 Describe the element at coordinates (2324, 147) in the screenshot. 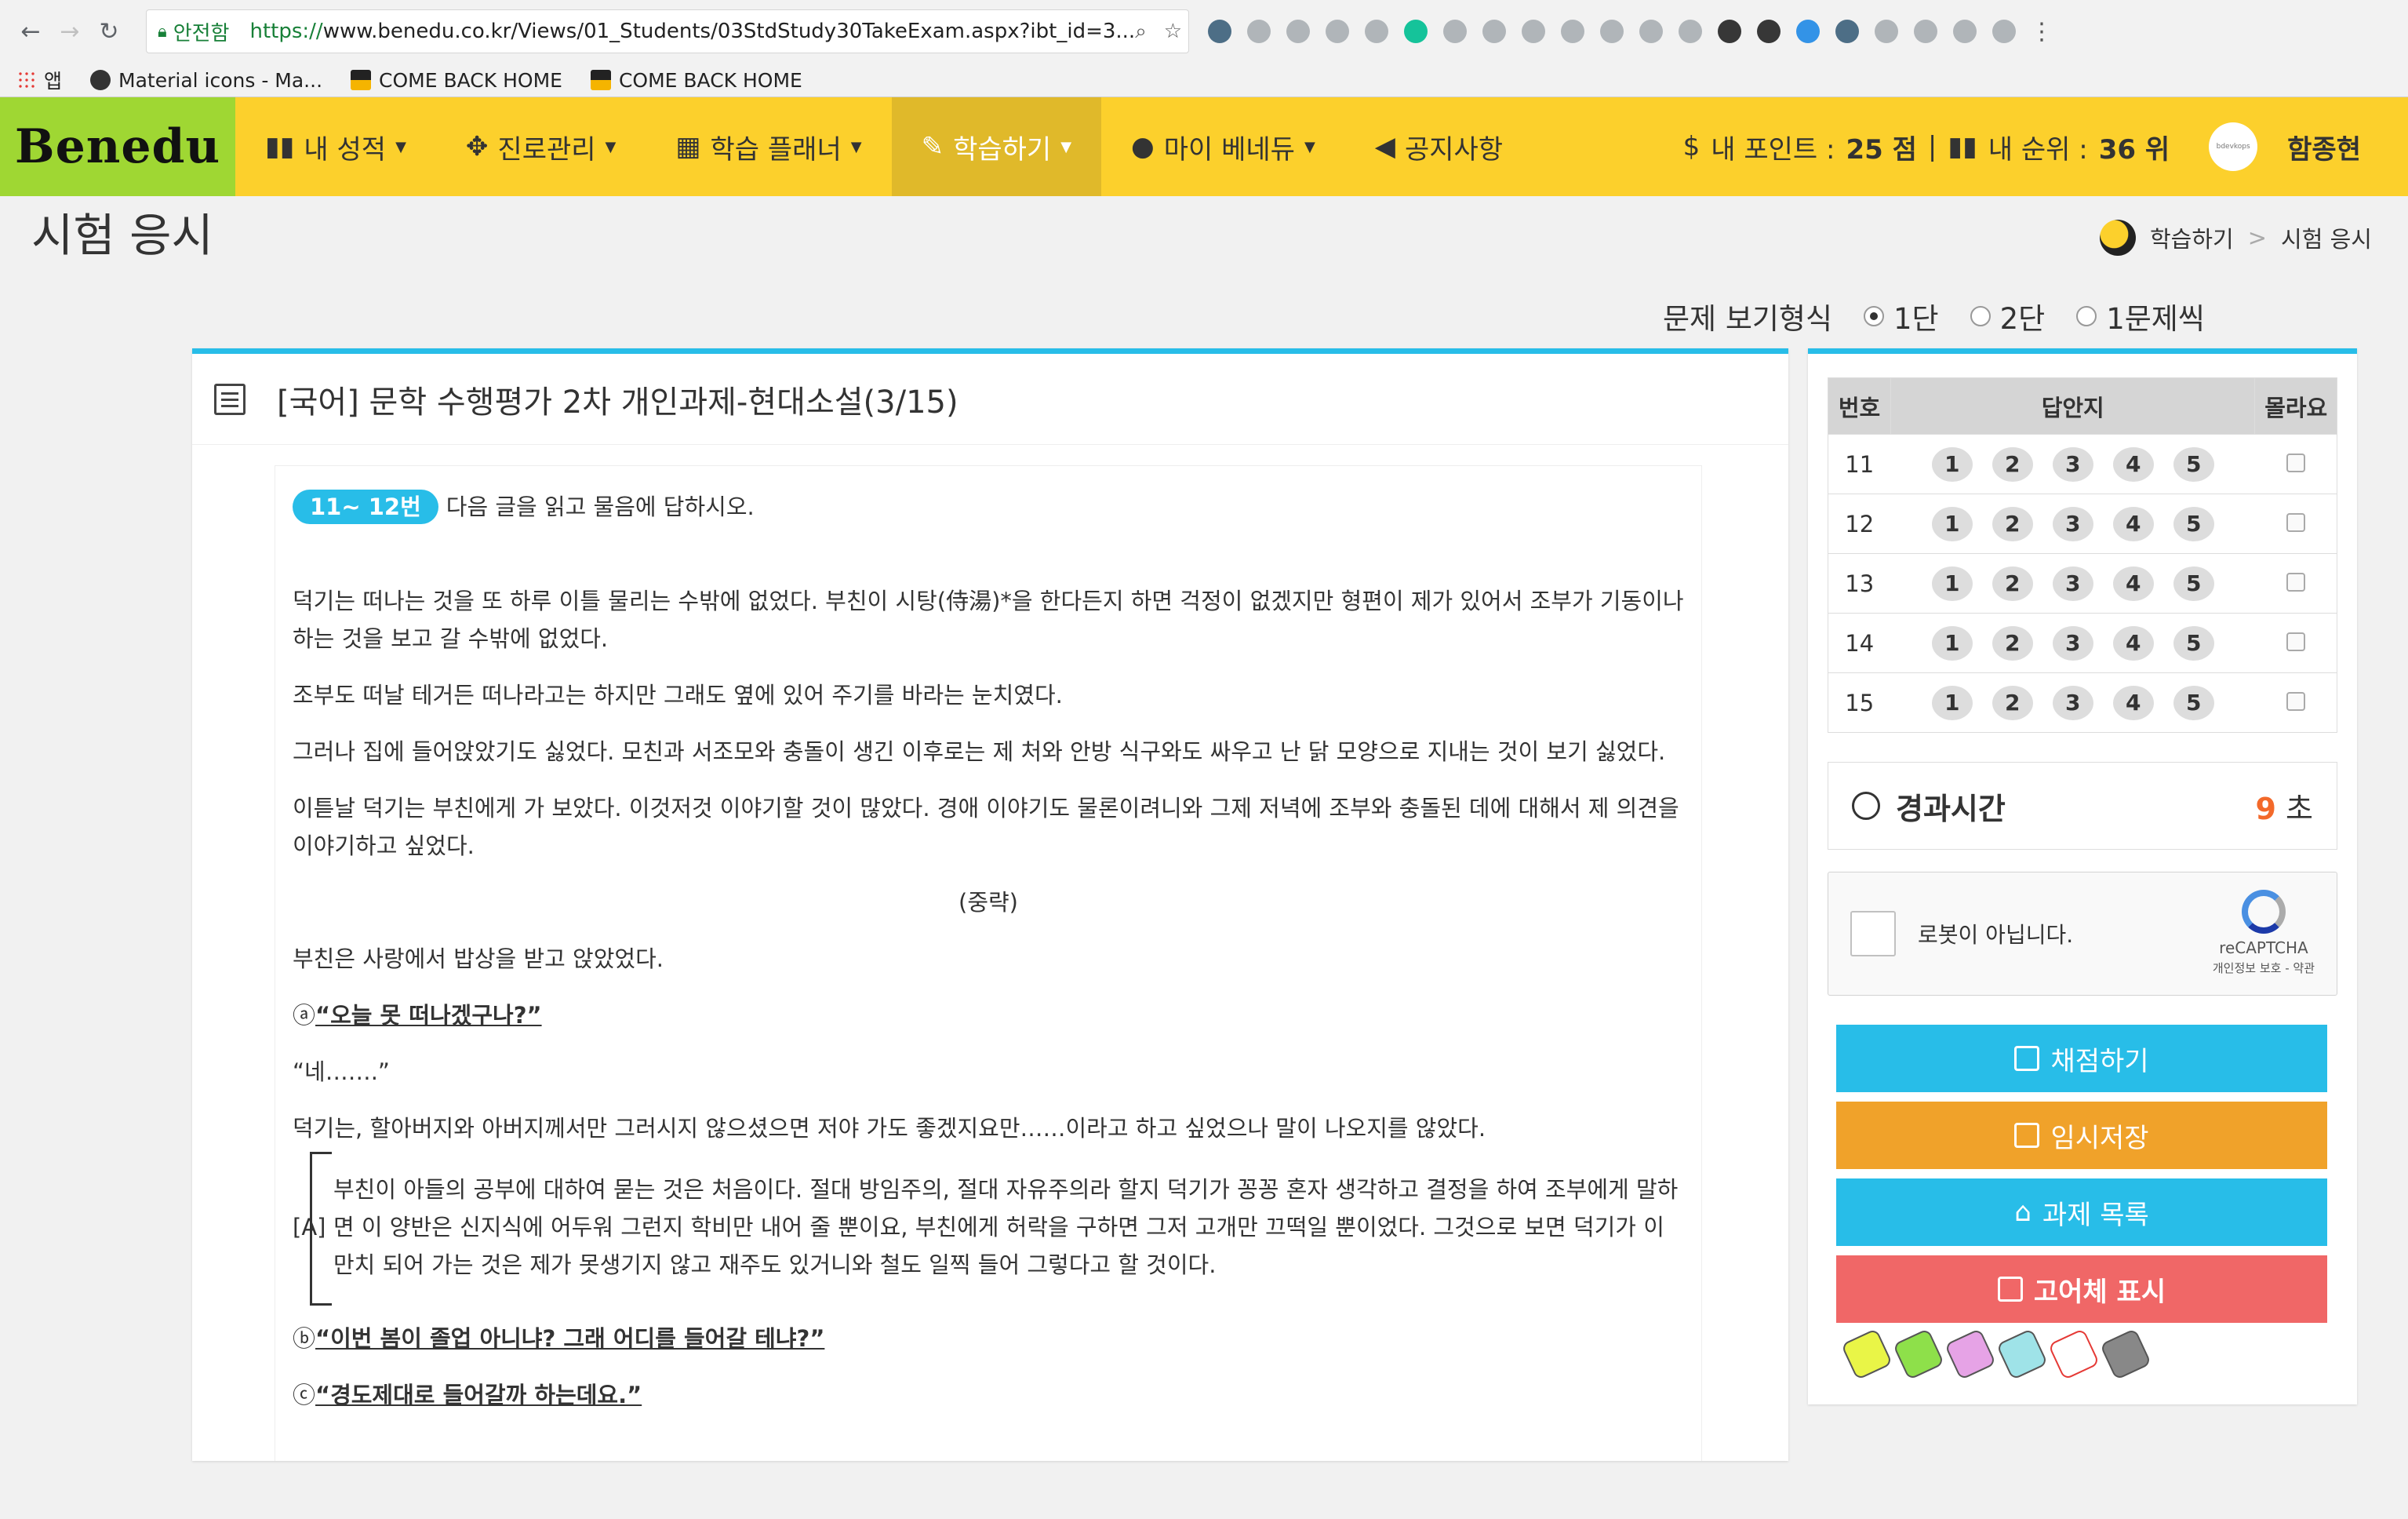

I see `username: 함종현` at that location.